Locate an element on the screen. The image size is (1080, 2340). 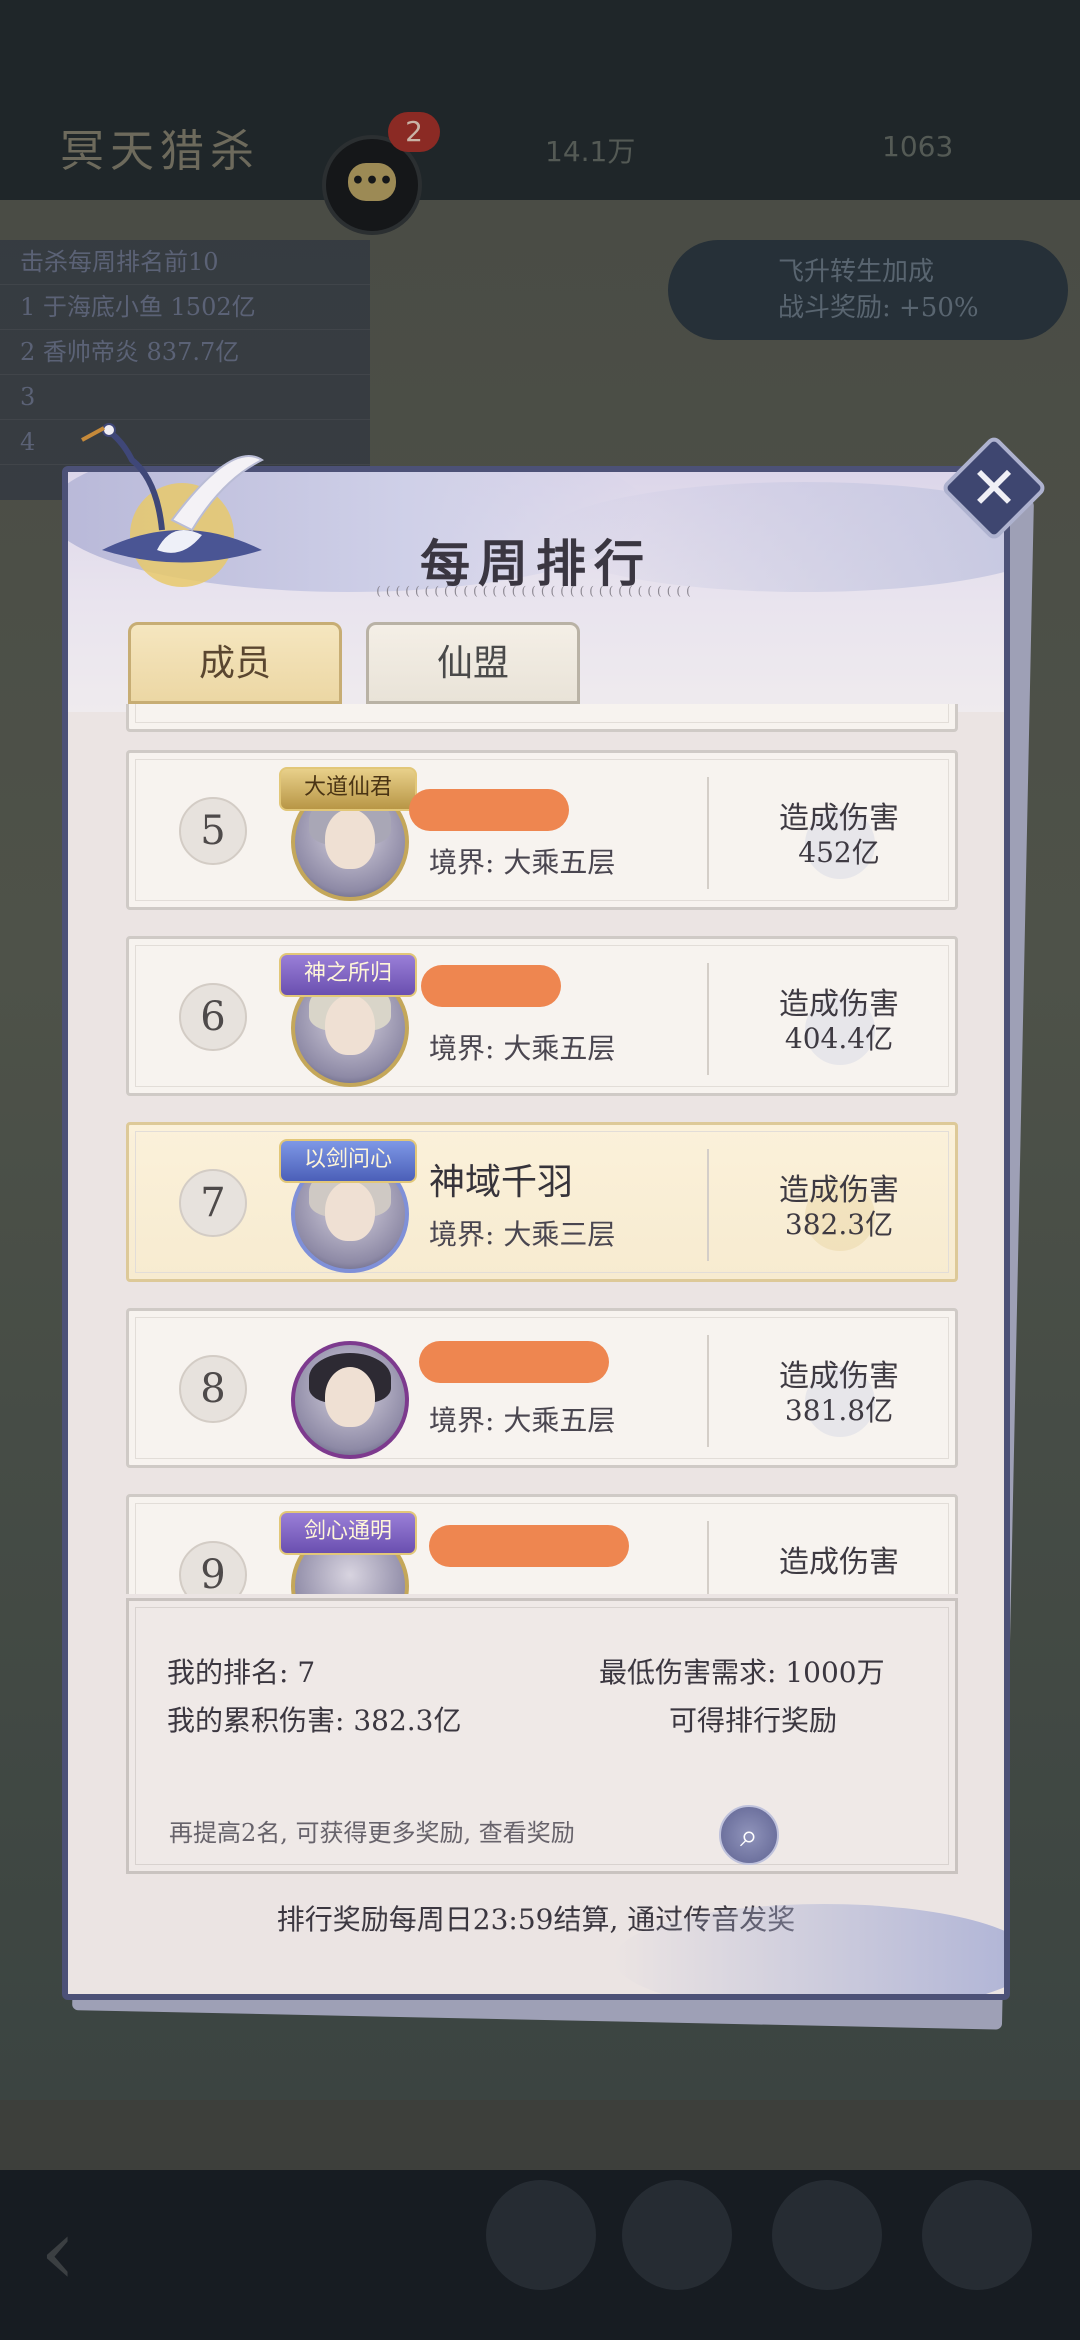
bonus-line-1: 飞升转生加成 is located at coordinates (856, 272).